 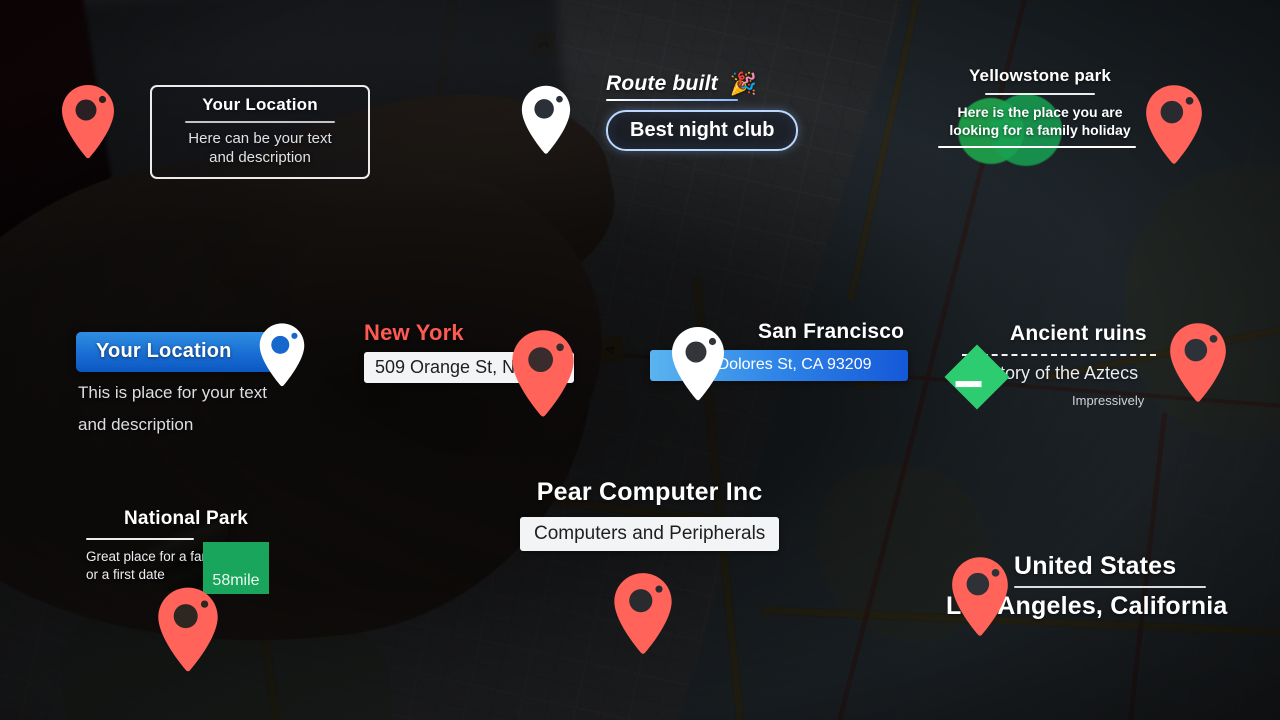 I want to click on marker-route-built: Route built 🎉 Best night club, so click(x=660, y=113).